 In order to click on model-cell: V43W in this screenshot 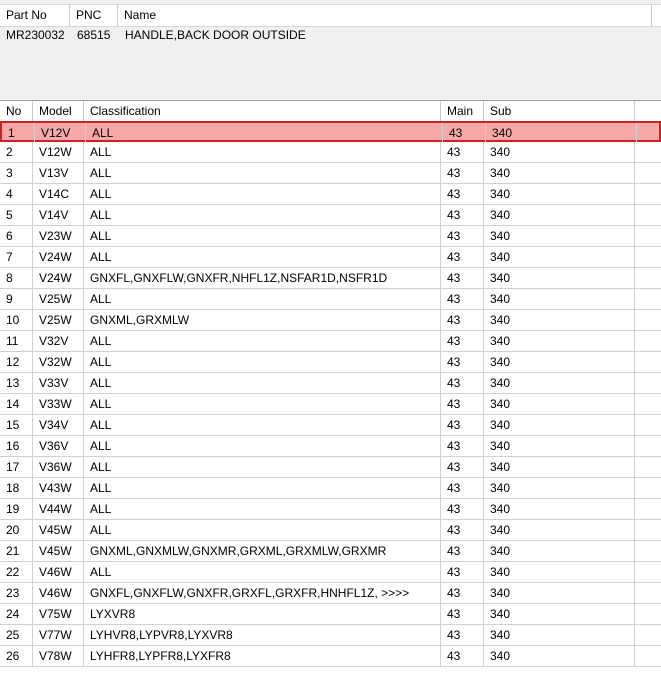, I will do `click(58, 488)`.